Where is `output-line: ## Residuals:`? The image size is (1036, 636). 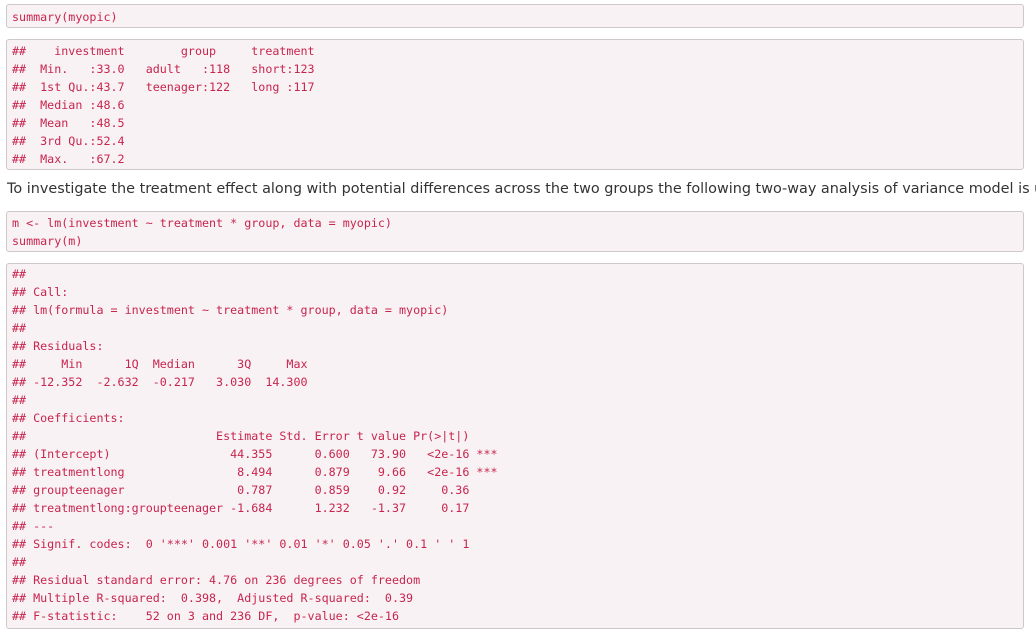
output-line: ## Residuals: is located at coordinates (58, 346).